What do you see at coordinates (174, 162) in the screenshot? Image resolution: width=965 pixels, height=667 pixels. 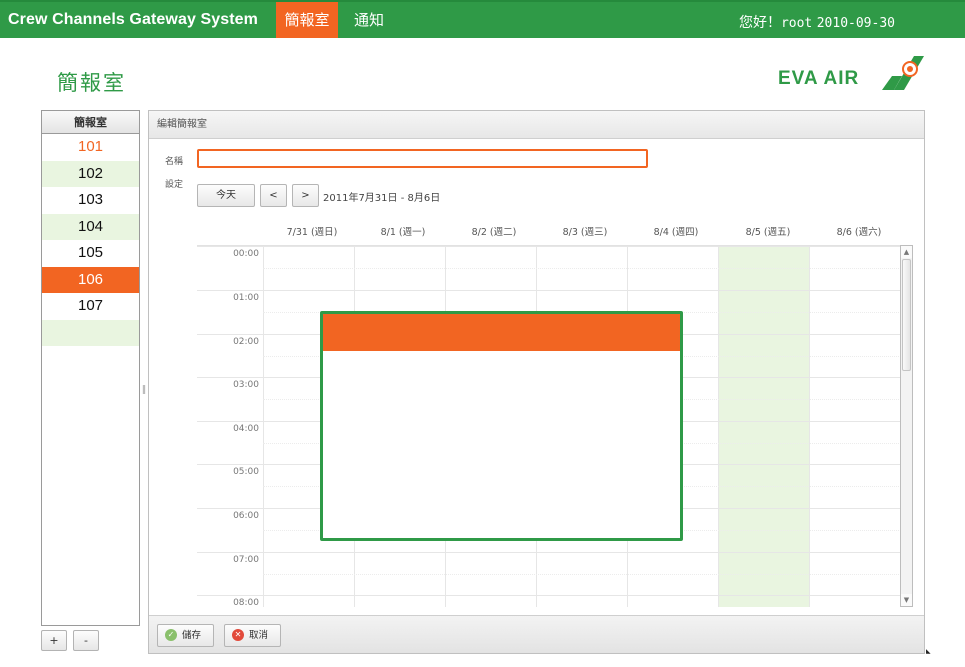 I see `name-label: 名稱` at bounding box center [174, 162].